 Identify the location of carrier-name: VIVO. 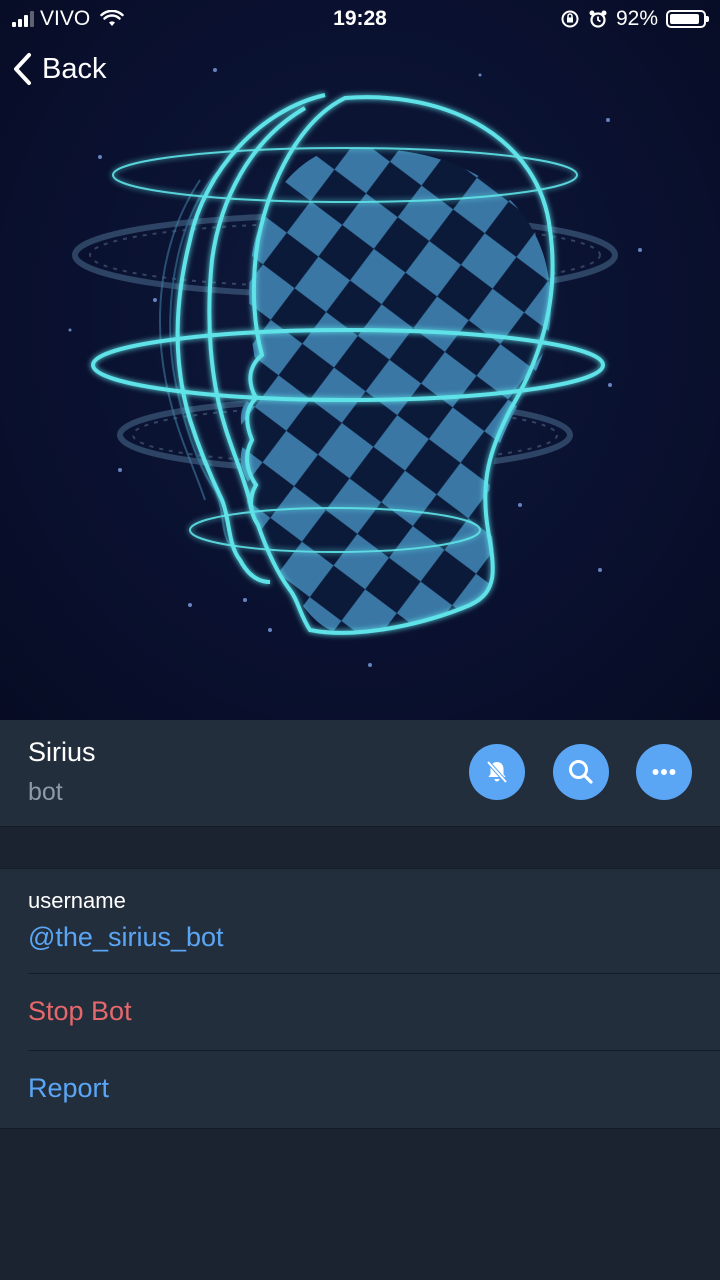
(65, 18).